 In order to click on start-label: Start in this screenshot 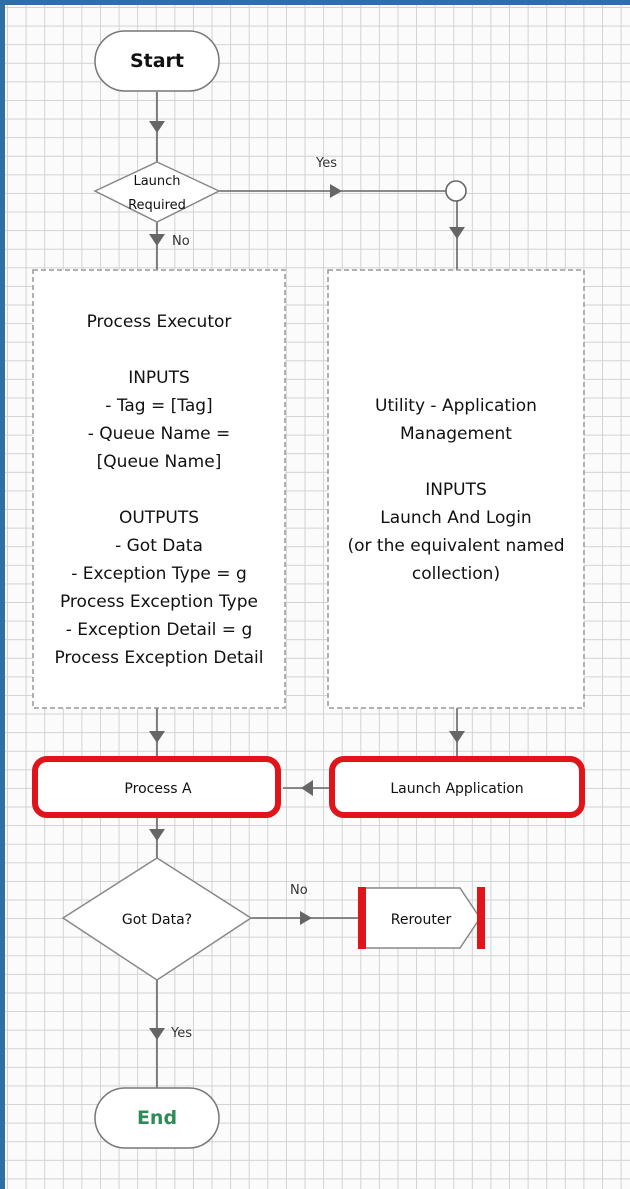, I will do `click(157, 61)`.